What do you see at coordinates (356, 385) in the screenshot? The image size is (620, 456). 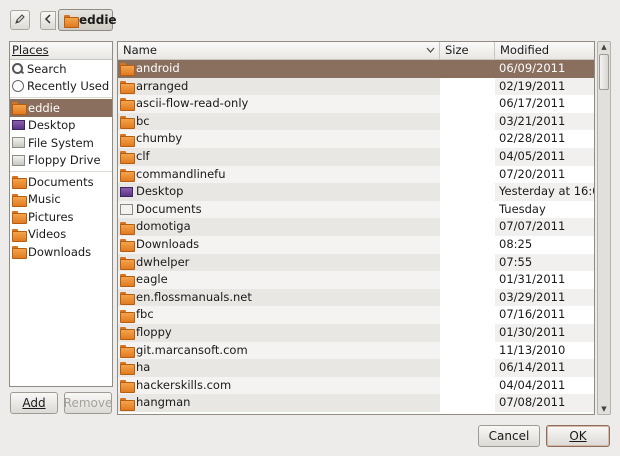 I see `file-row: hackerskills.com 04/04/2011` at bounding box center [356, 385].